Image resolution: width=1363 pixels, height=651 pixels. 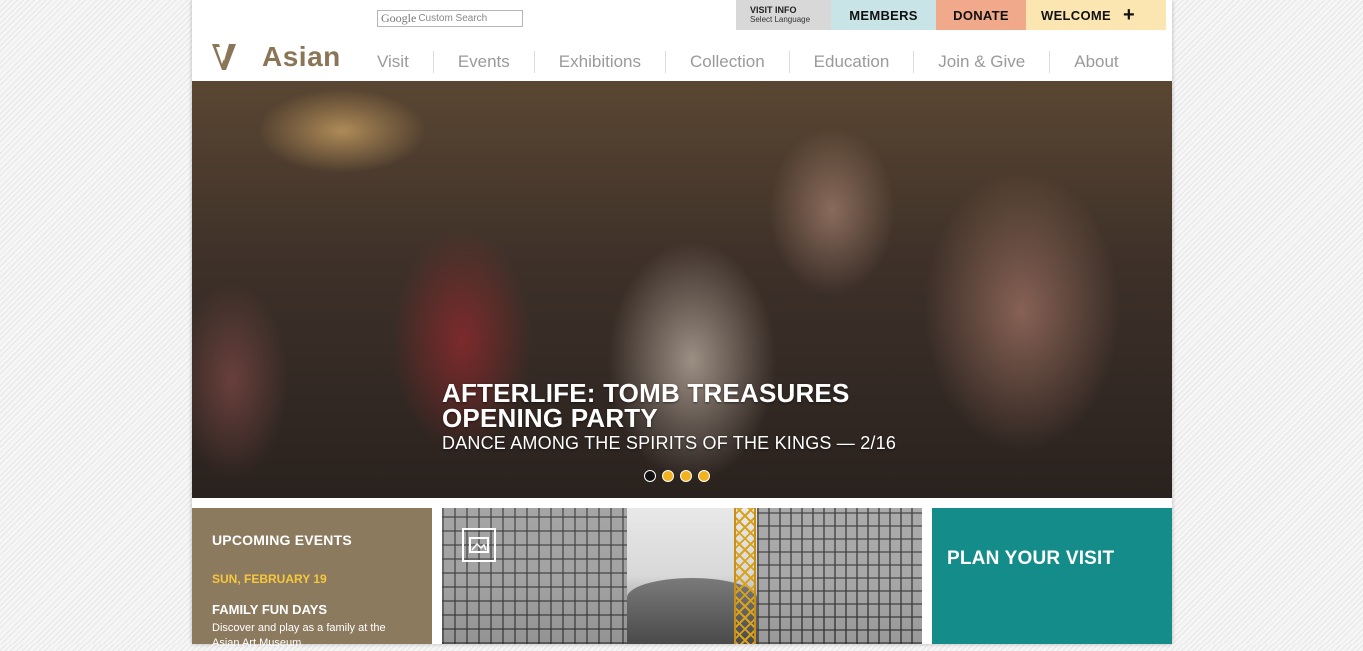 I want to click on gallery-icon-glyph, so click(x=479, y=545).